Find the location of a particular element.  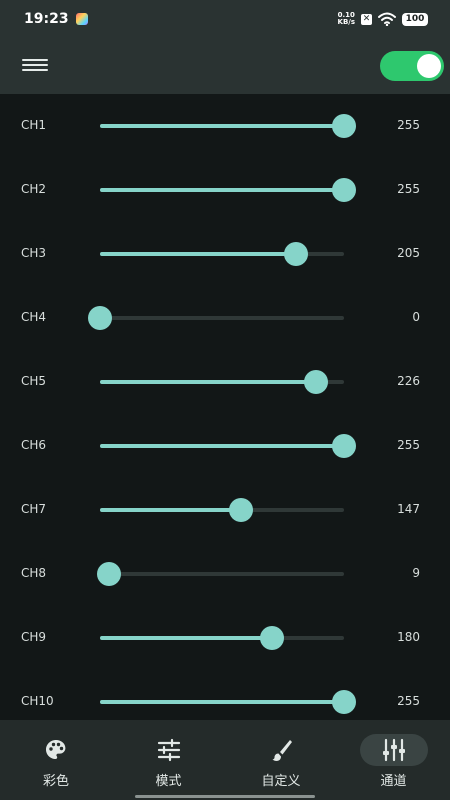

brush-icon is located at coordinates (281, 750).